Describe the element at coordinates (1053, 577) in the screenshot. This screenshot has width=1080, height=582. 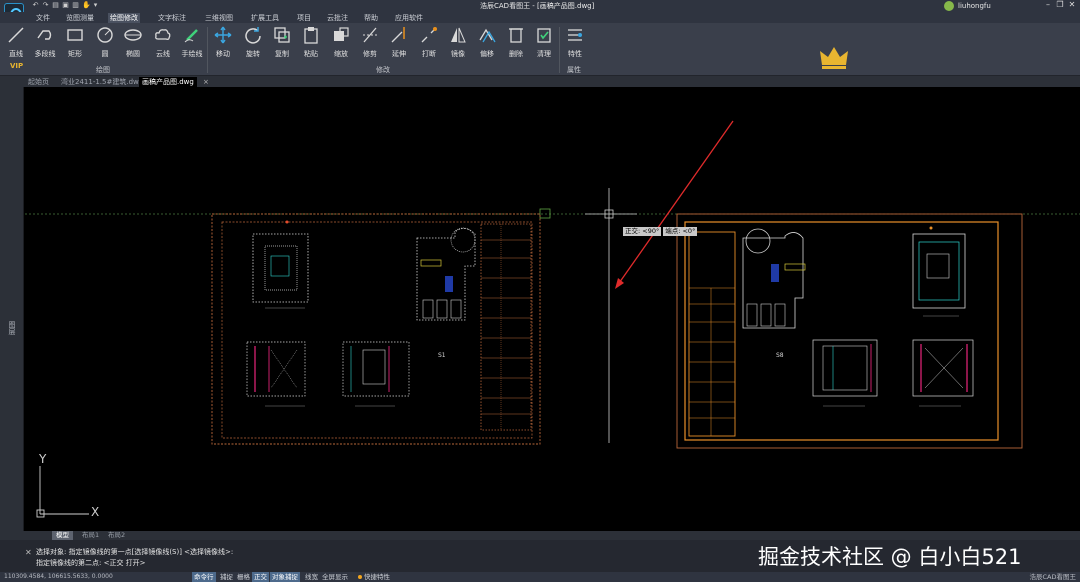
I see `app-name-status: 浩辰CAD看图王` at that location.